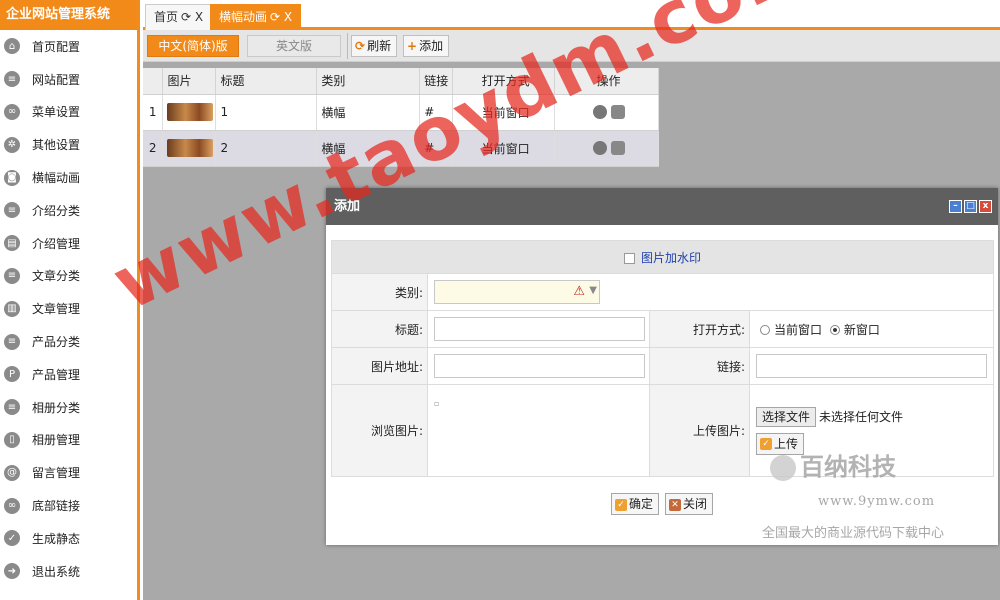  I want to click on preview-area: ▫, so click(538, 430).